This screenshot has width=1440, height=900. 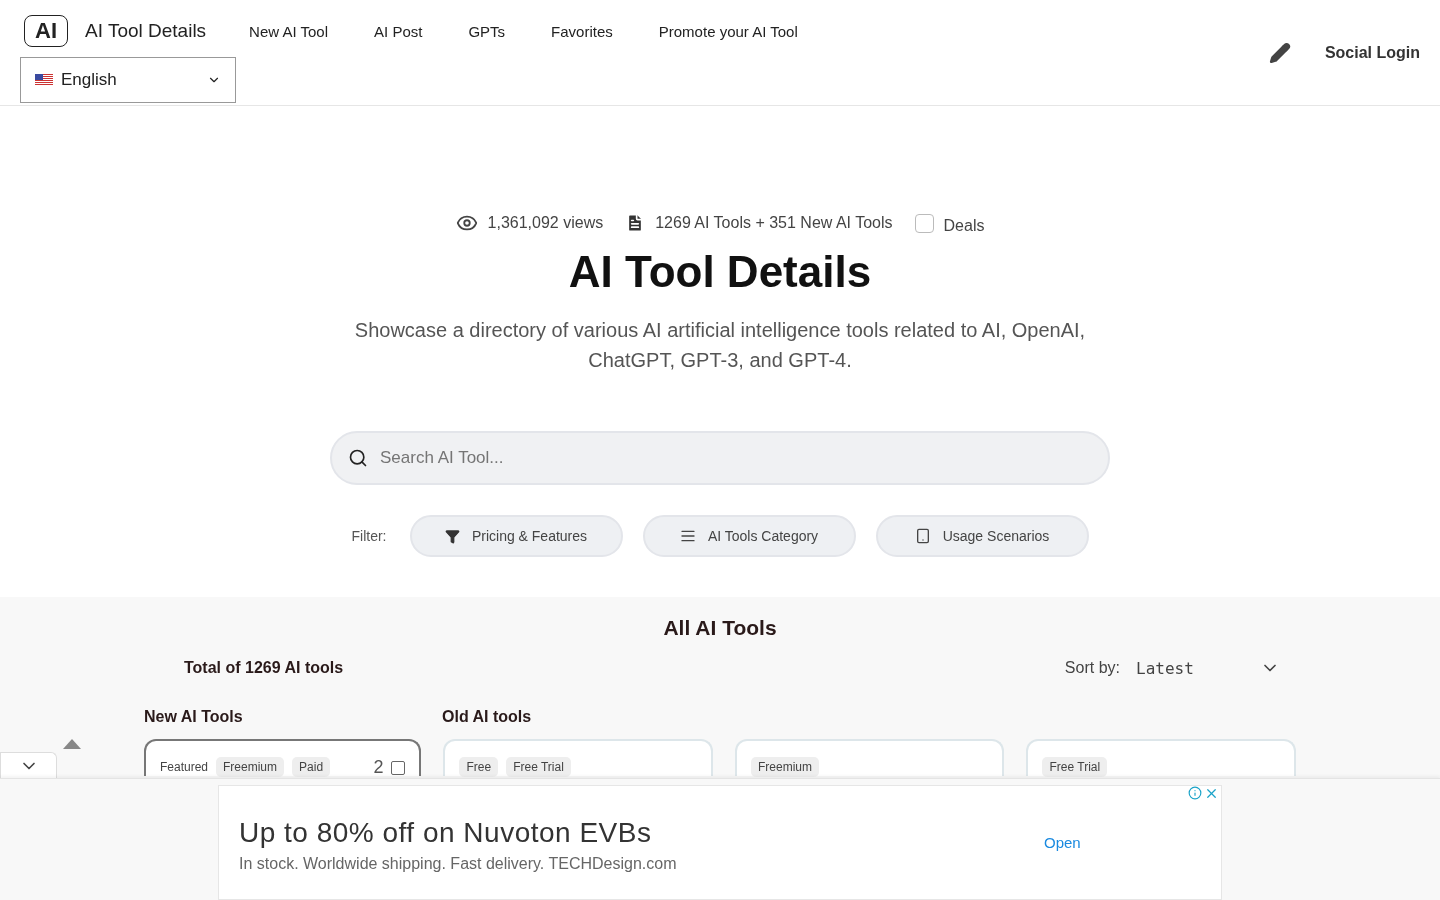 I want to click on deals-label: Deals, so click(x=964, y=225).